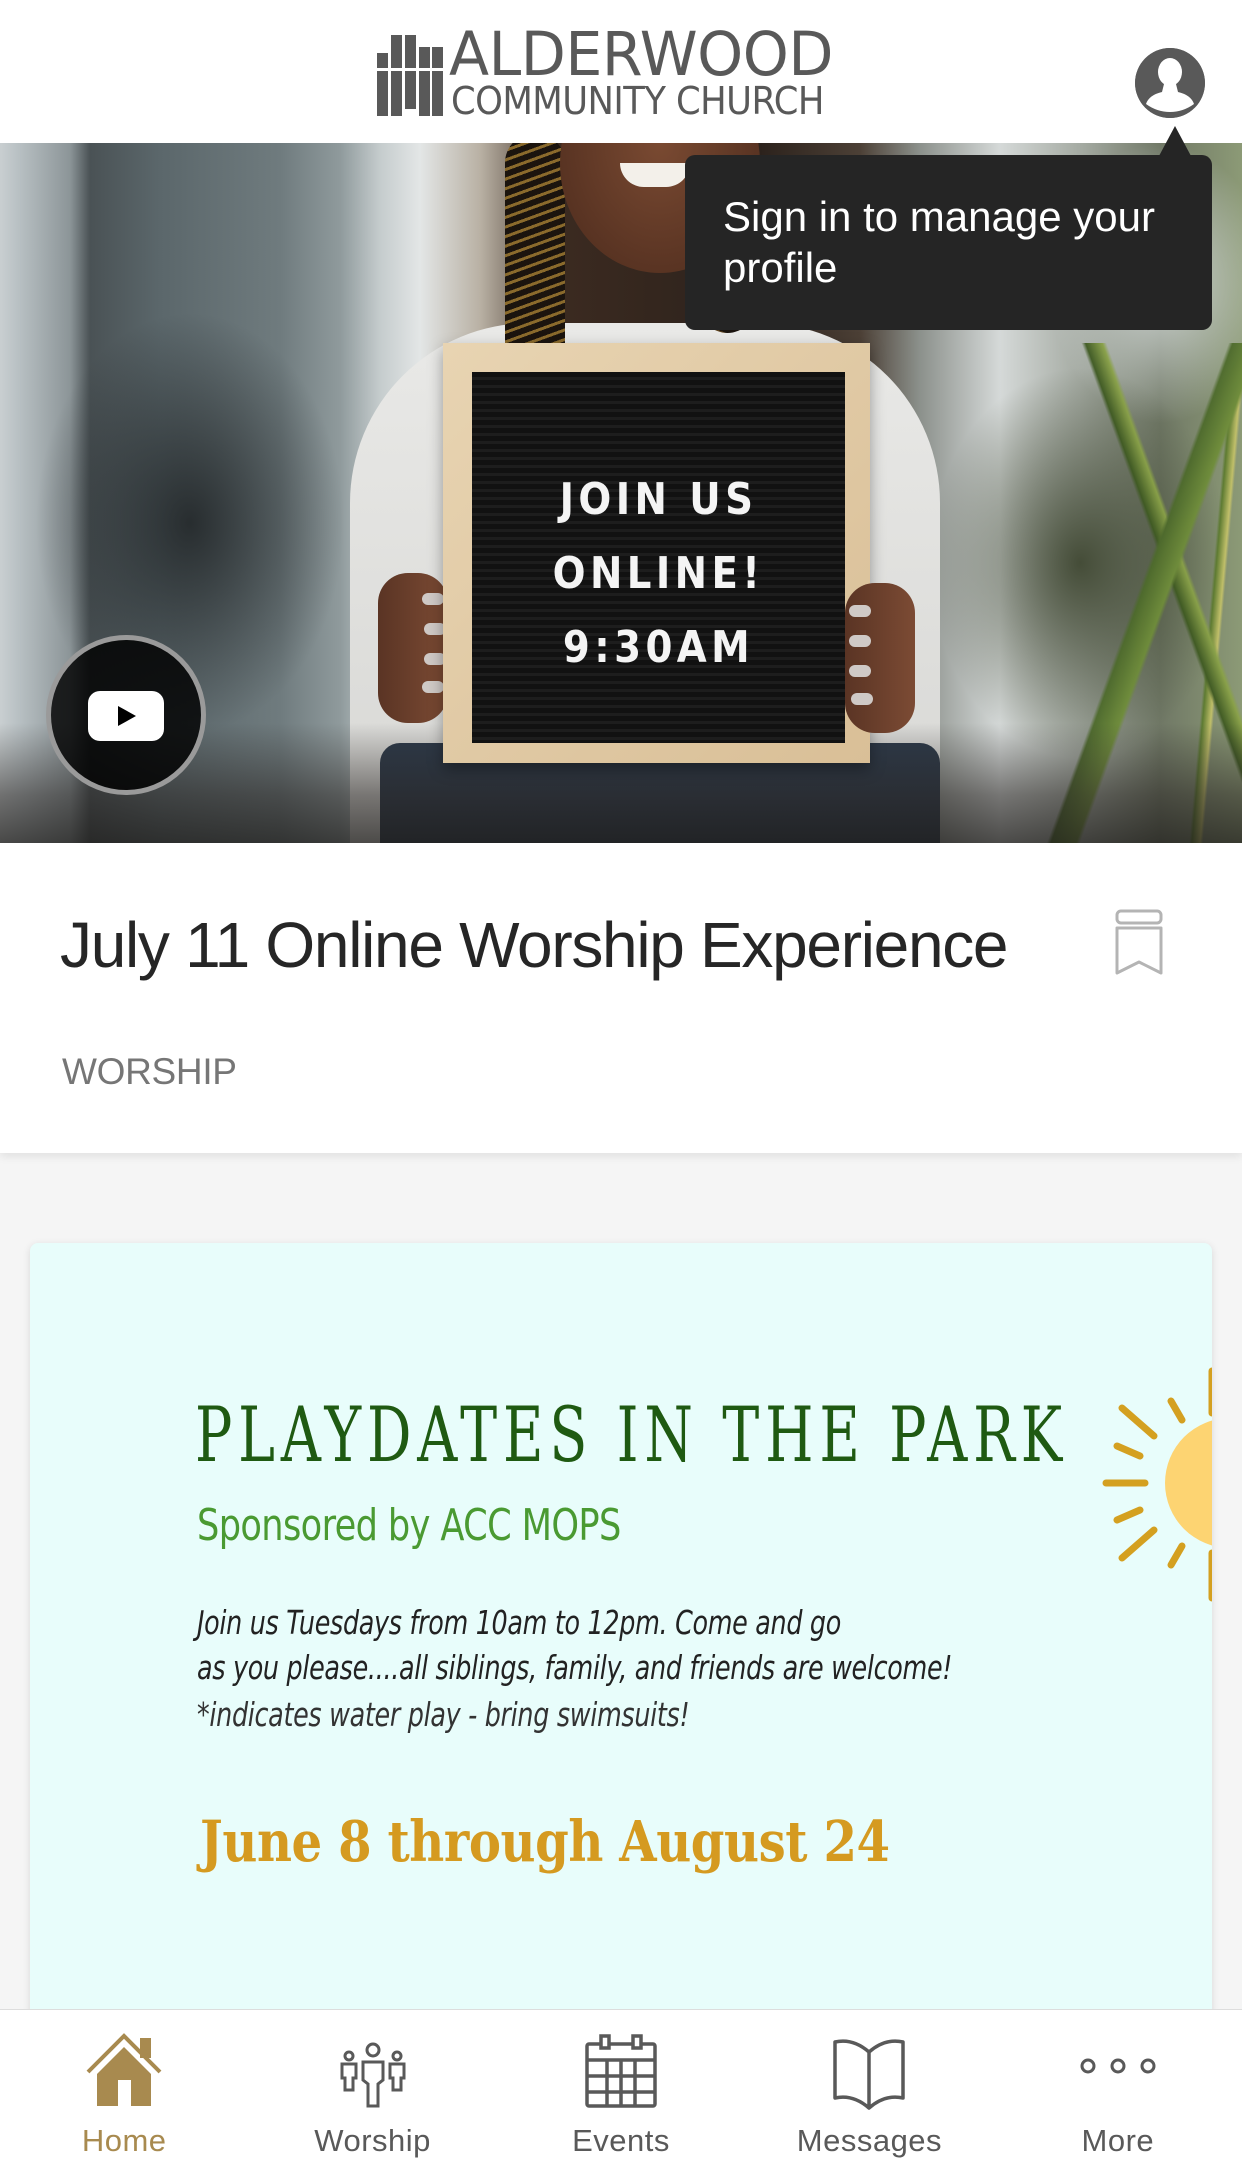 The width and height of the screenshot is (1242, 2159). Describe the element at coordinates (1118, 2140) in the screenshot. I see `tab-label: More` at that location.